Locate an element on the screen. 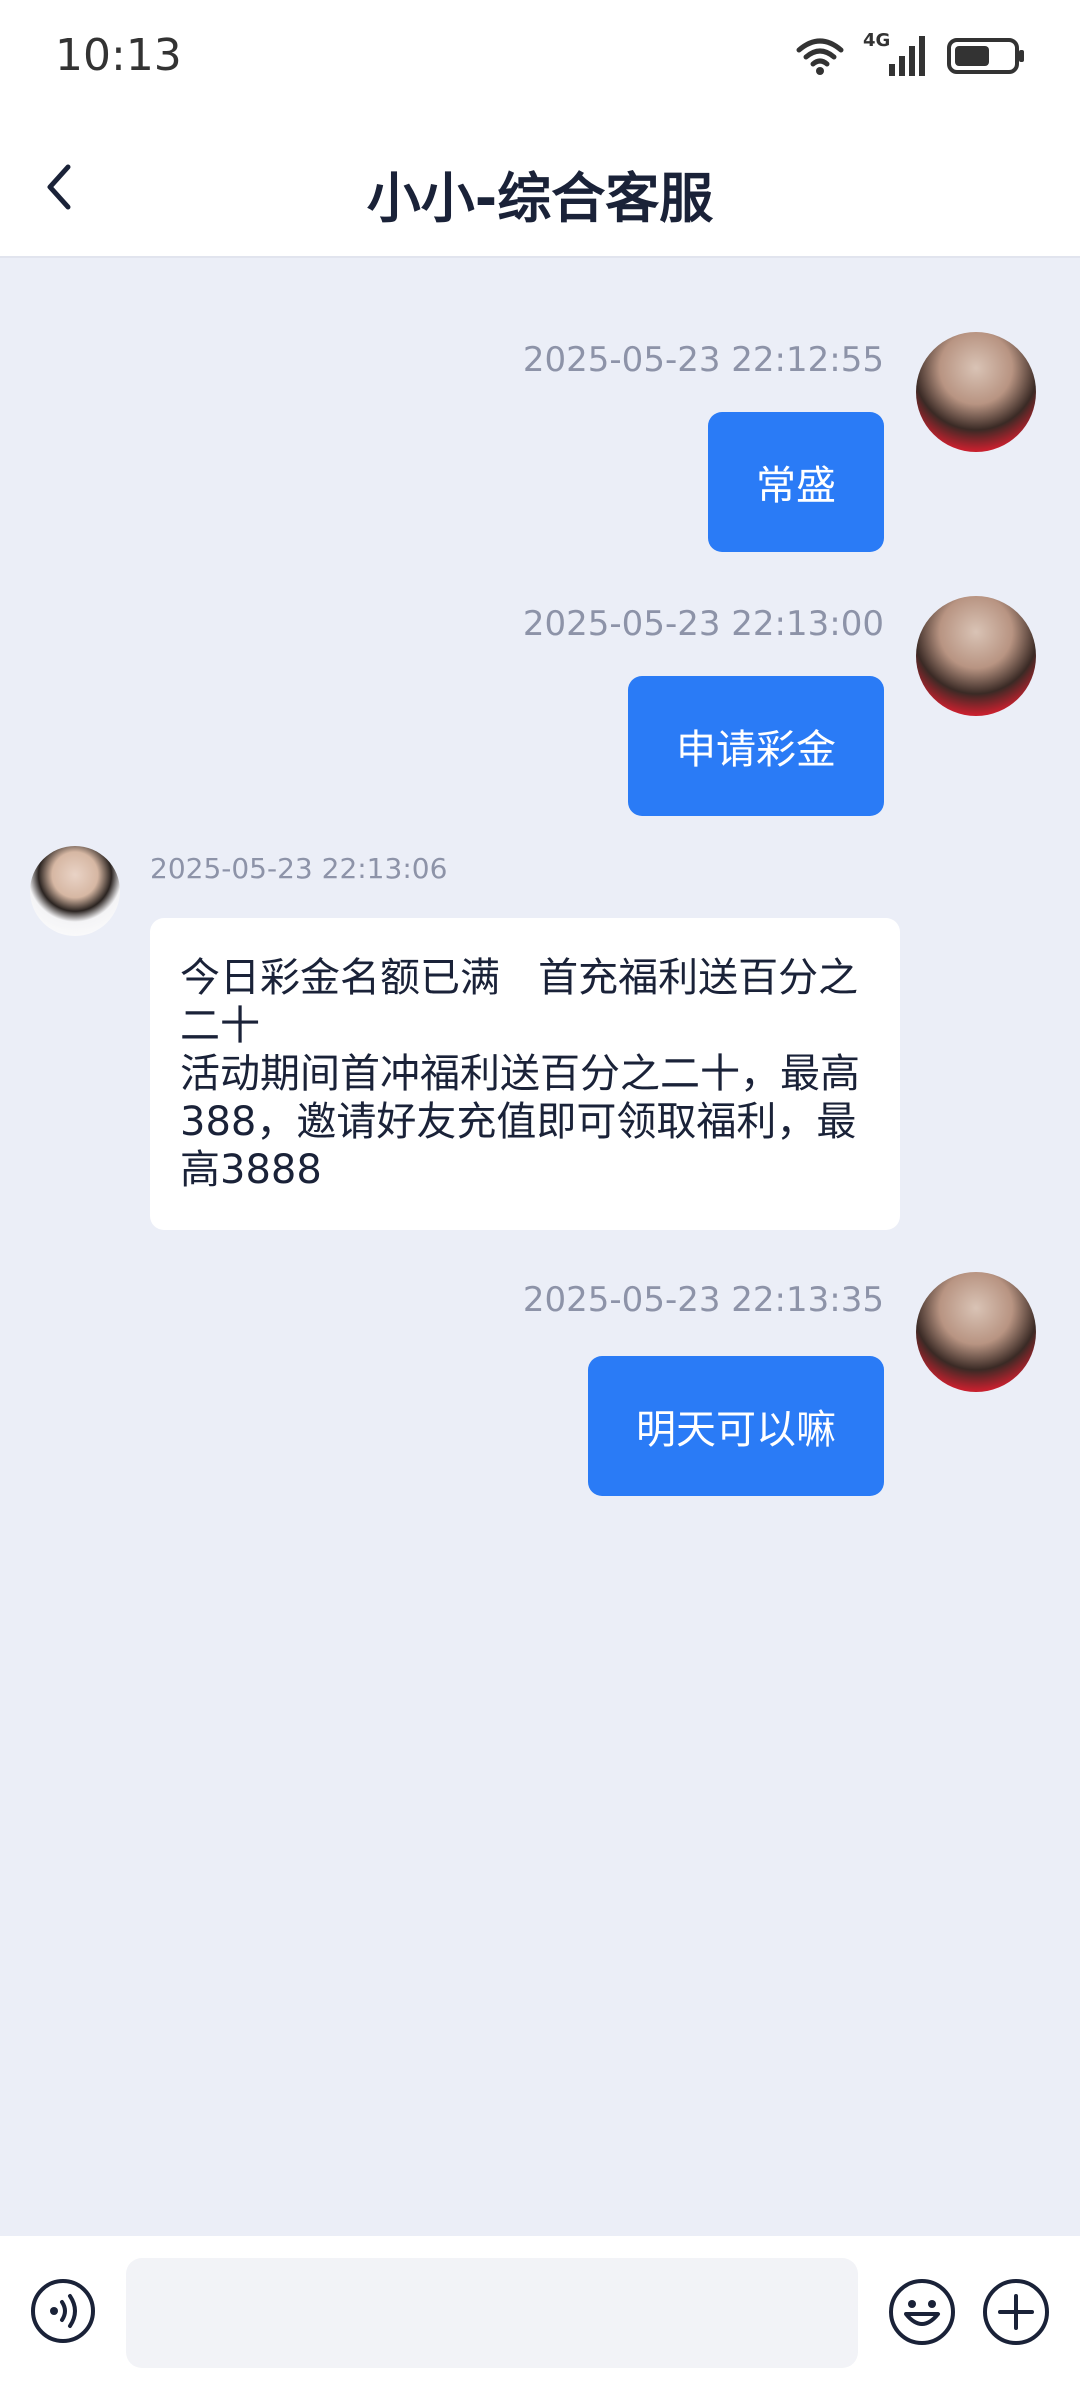  nav-header: 小小-综合客服 is located at coordinates (540, 186).